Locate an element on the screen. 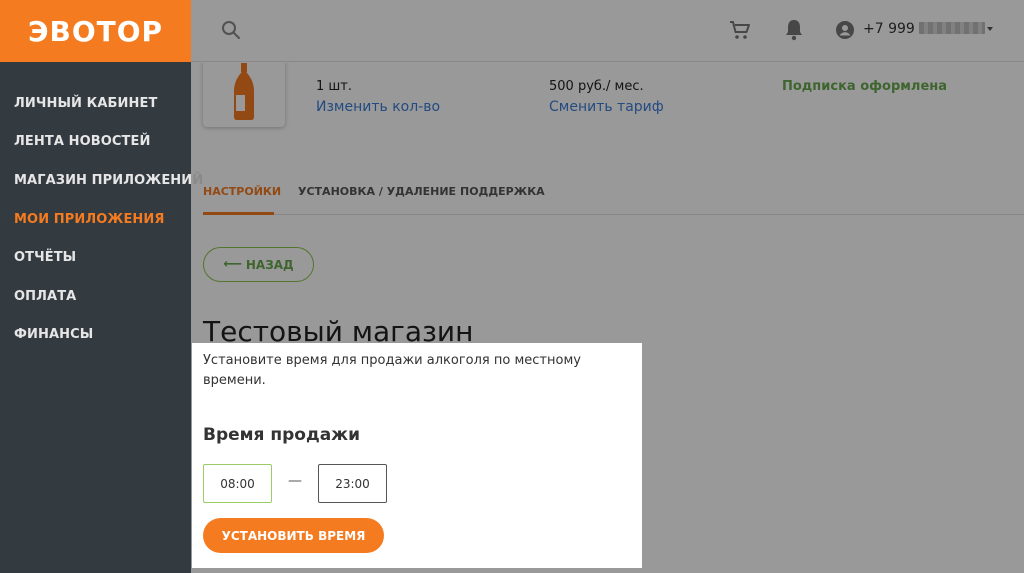 The height and width of the screenshot is (573, 1024). sidebar-item-finance: ФИНАНСЫ is located at coordinates (95, 335).